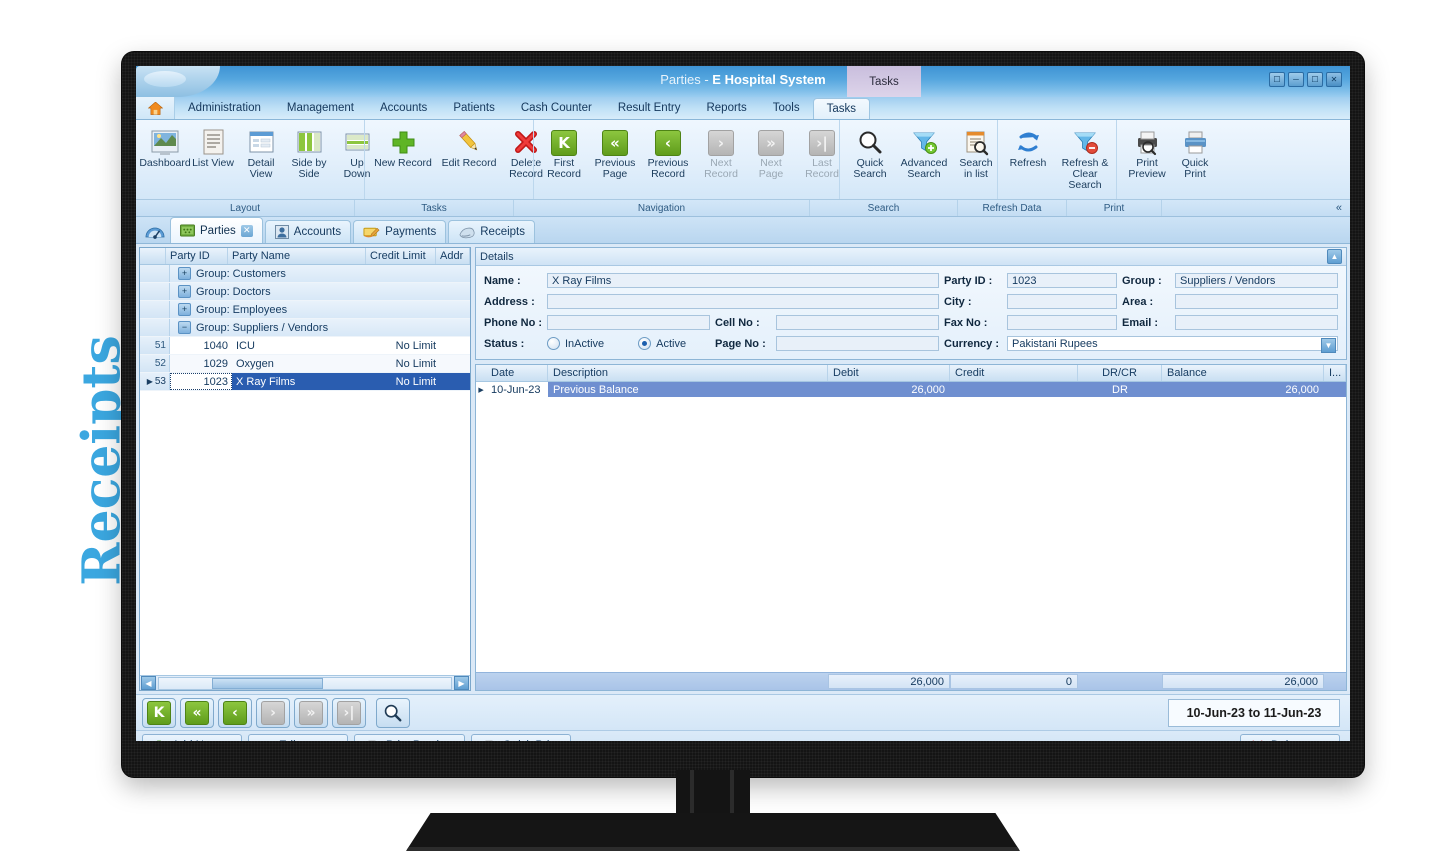 Image resolution: width=1440 pixels, height=860 pixels. What do you see at coordinates (564, 153) in the screenshot?
I see `ribbon-button-first-record: K First Record` at bounding box center [564, 153].